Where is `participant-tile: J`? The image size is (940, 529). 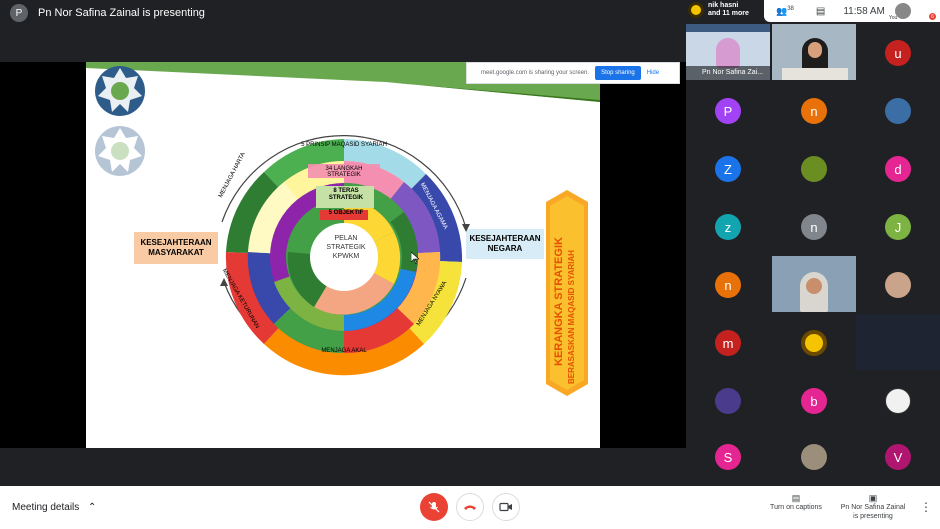
participant-tile: J is located at coordinates (898, 227).